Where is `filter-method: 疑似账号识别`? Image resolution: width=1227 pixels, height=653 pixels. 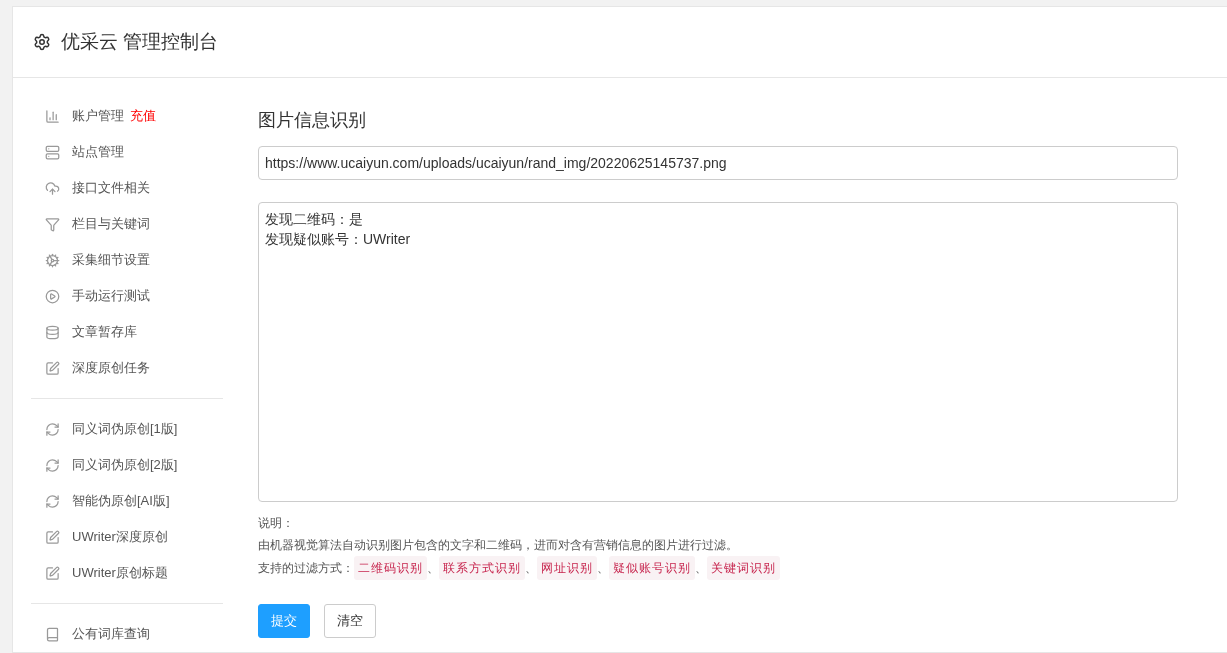 filter-method: 疑似账号识别 is located at coordinates (652, 568).